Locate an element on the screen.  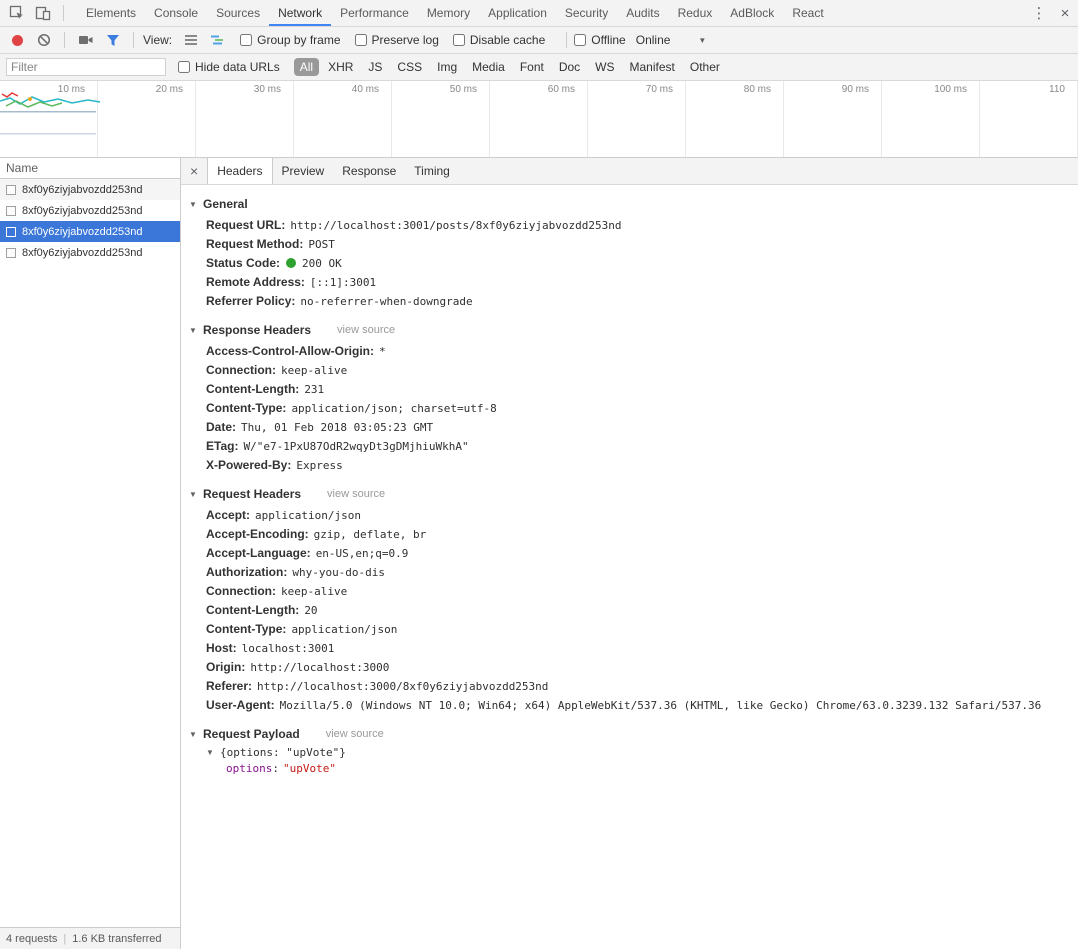
header-name: Connection: is located at coordinates (241, 370).